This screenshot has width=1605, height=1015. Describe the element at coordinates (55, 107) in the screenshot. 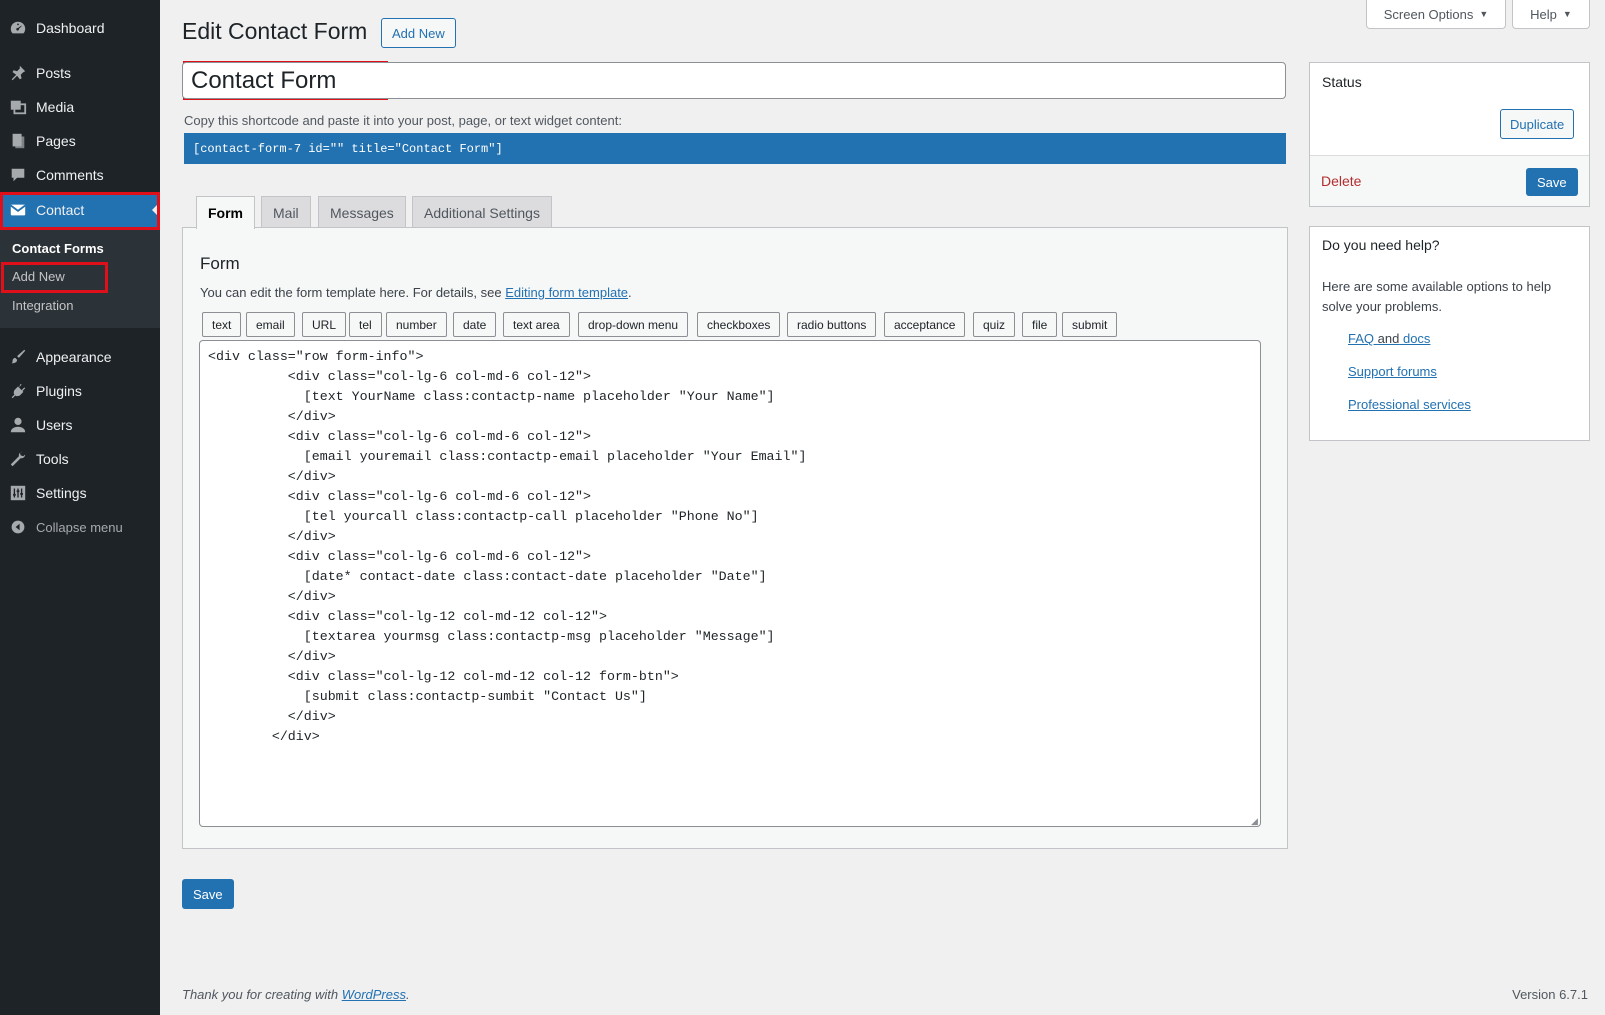

I see `menu-label: Media` at that location.